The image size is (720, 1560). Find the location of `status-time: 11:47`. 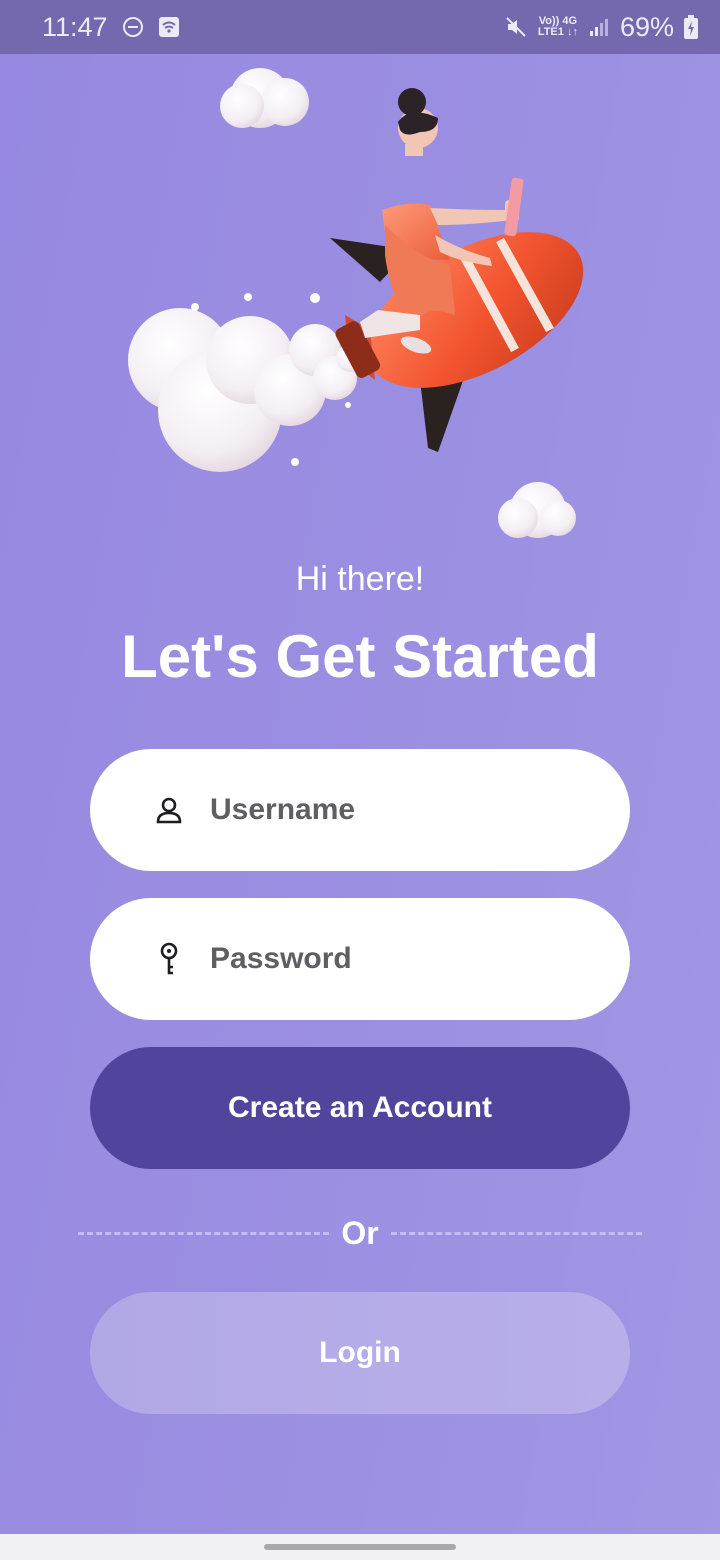

status-time: 11:47 is located at coordinates (75, 26).